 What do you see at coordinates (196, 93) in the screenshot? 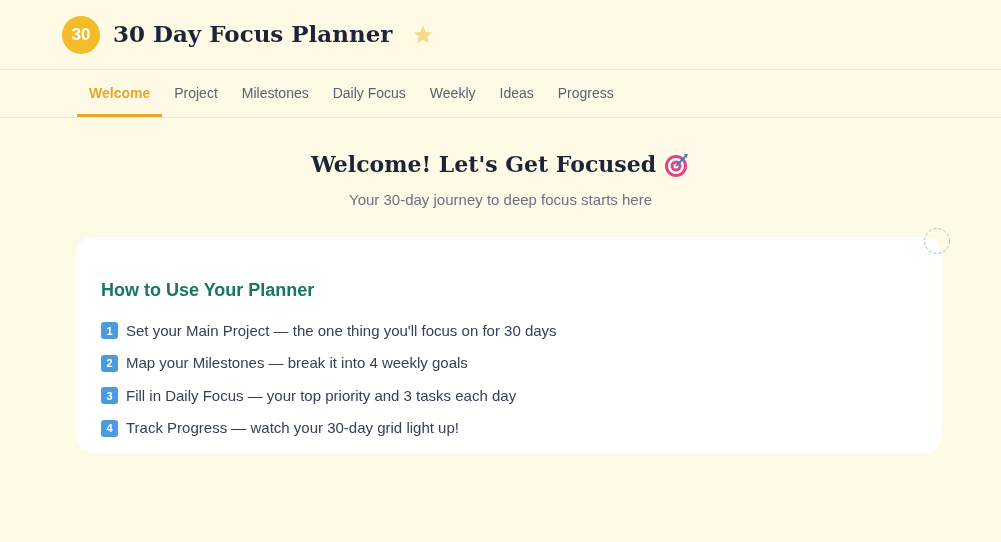
I see `nav-tab: Project` at bounding box center [196, 93].